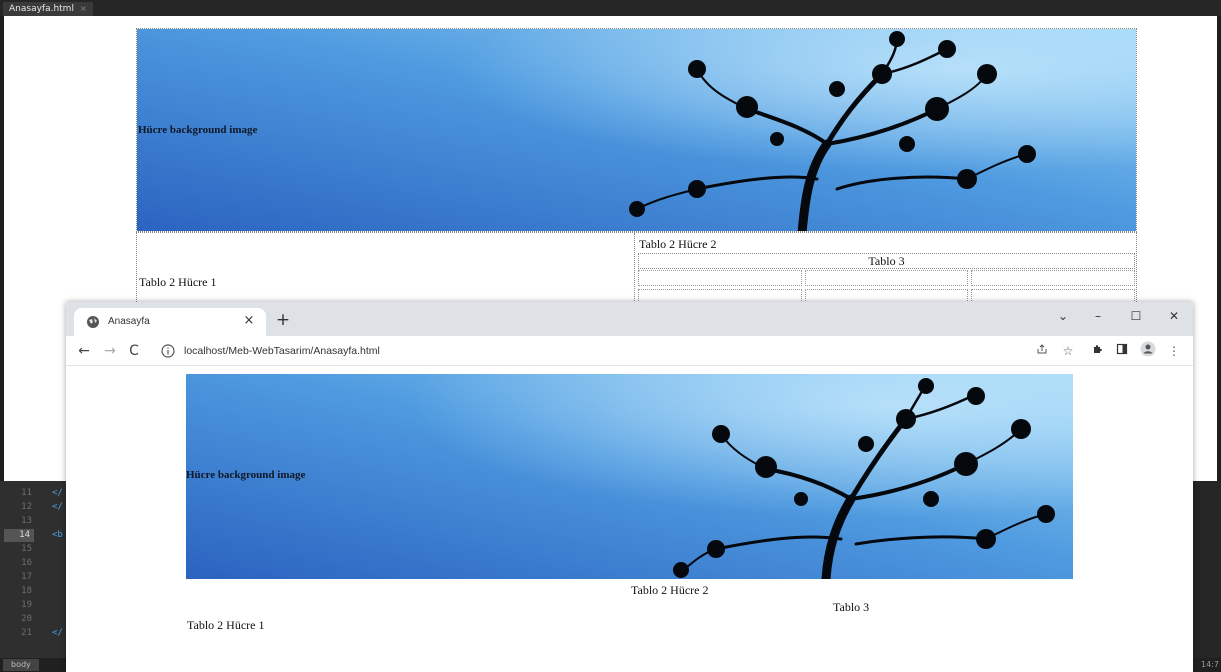 The width and height of the screenshot is (1221, 672). Describe the element at coordinates (246, 475) in the screenshot. I see `hero-text: Hücre background image` at that location.